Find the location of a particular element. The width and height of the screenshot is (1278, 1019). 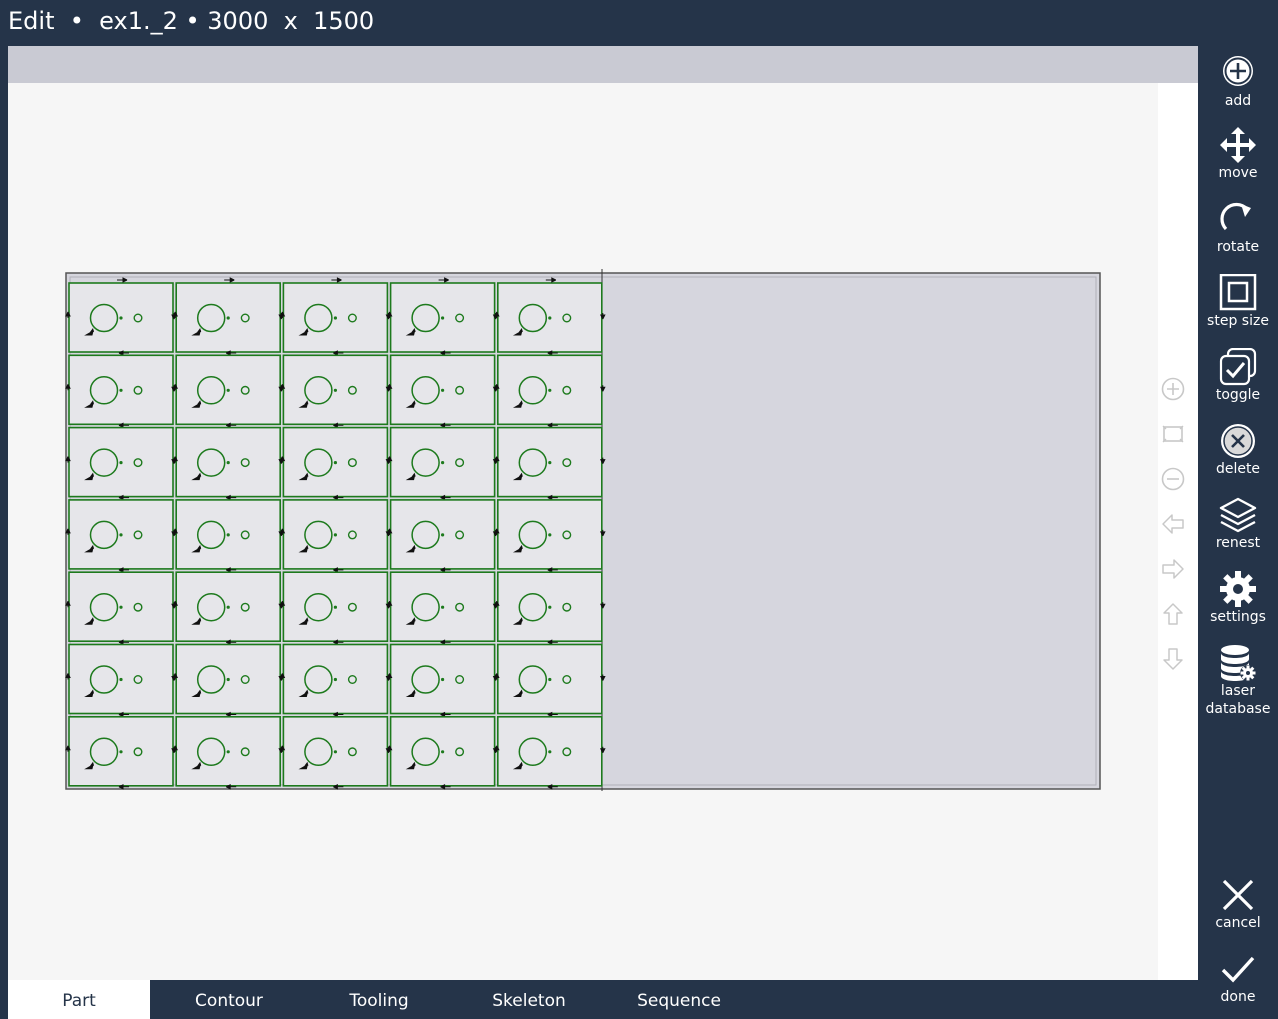

add-button: add is located at coordinates (1238, 82).